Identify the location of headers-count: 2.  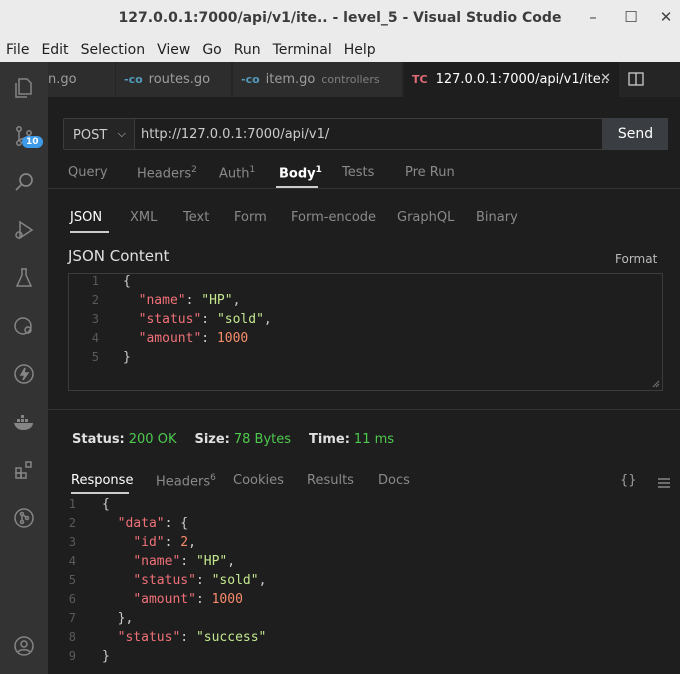
(194, 170).